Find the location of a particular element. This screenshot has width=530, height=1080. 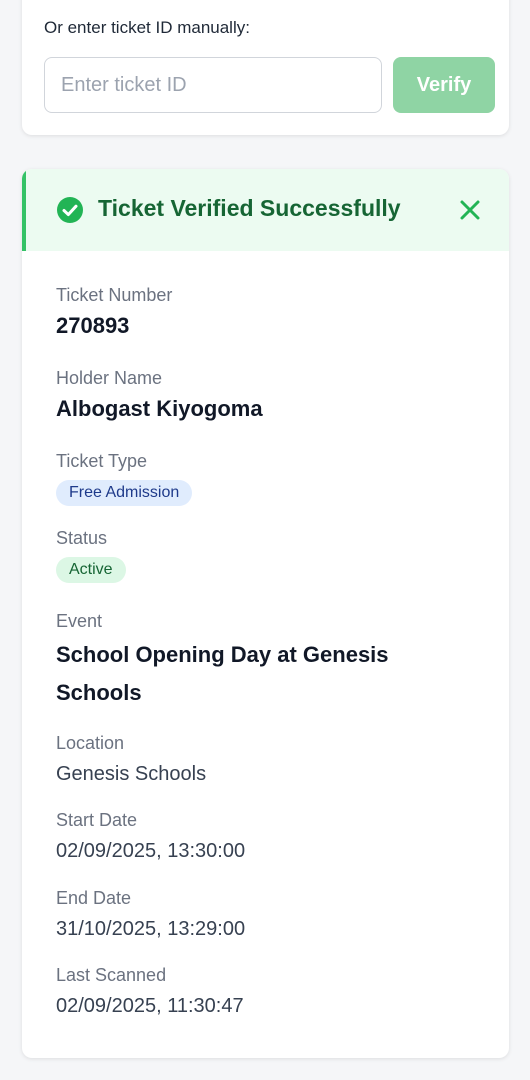

check-circle-icon is located at coordinates (70, 210).